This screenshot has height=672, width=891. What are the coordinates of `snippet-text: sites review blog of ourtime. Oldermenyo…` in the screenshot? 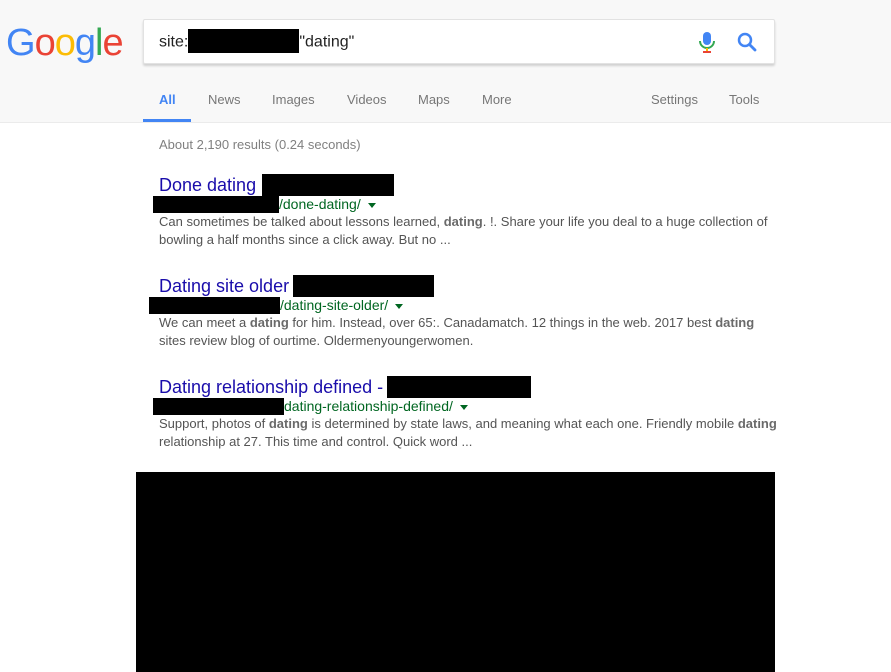 It's located at (316, 340).